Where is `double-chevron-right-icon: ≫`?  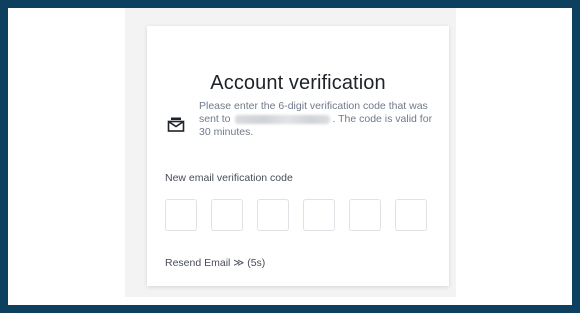
double-chevron-right-icon: ≫ is located at coordinates (239, 263).